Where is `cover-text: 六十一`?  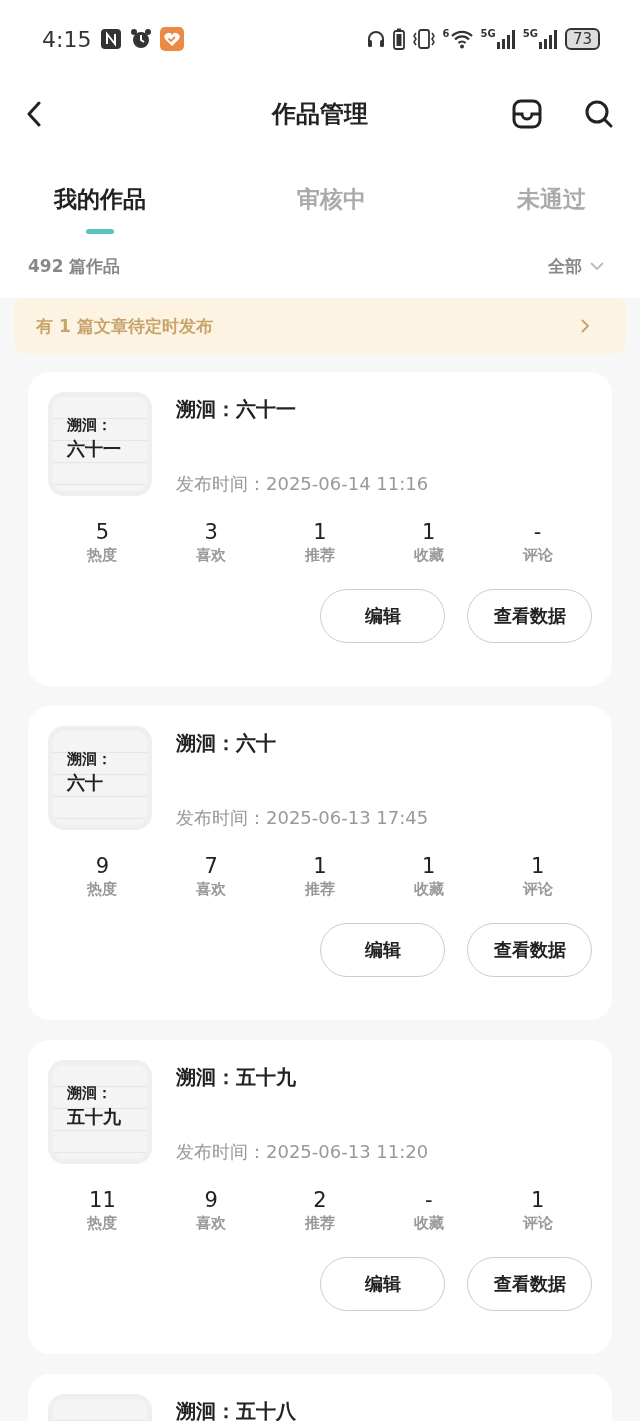 cover-text: 六十一 is located at coordinates (94, 449).